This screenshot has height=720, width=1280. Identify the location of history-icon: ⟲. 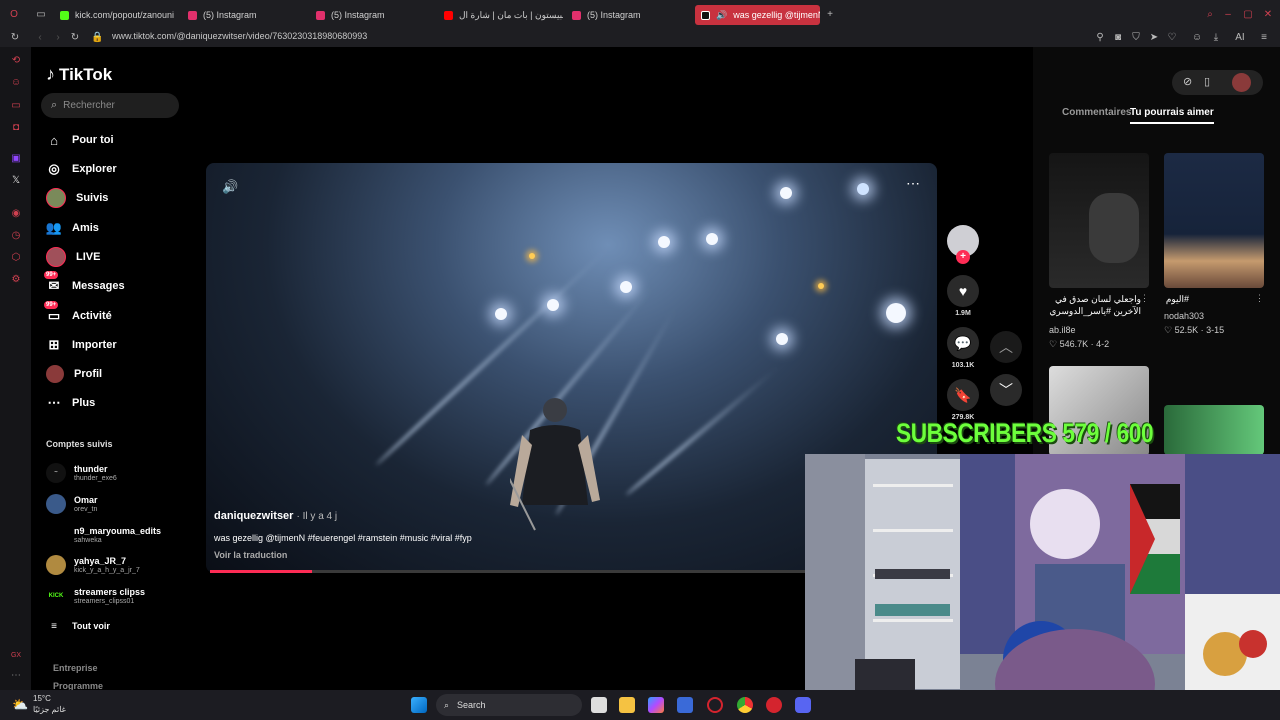
(16, 61).